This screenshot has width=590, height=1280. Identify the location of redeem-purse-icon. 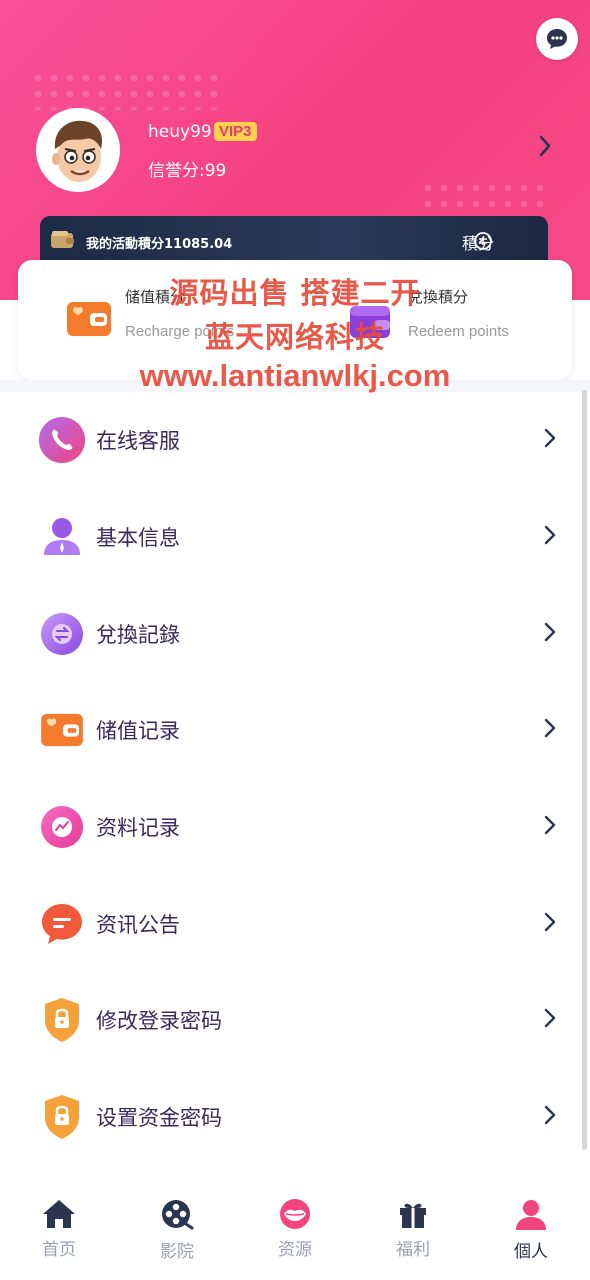
(370, 322).